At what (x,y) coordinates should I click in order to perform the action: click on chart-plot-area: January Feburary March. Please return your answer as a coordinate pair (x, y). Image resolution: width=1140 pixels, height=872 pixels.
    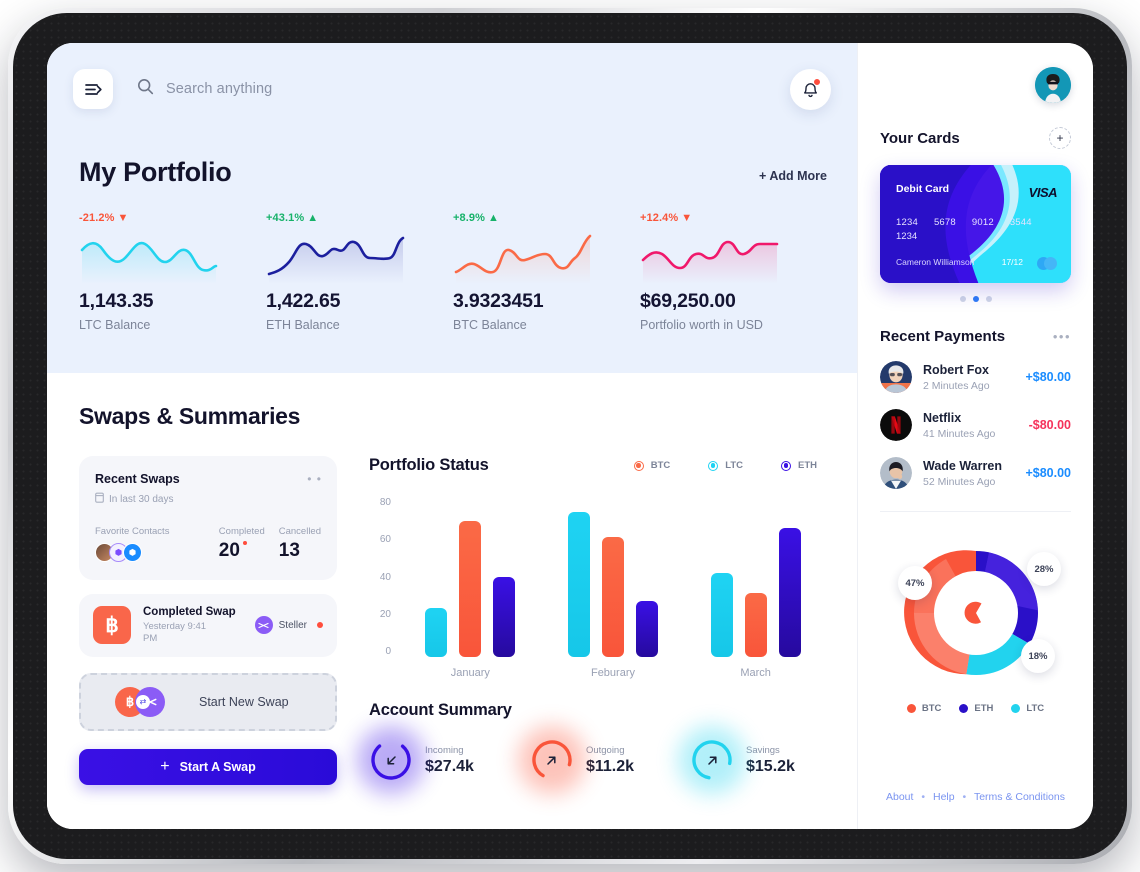
    Looking at the image, I should click on (613, 588).